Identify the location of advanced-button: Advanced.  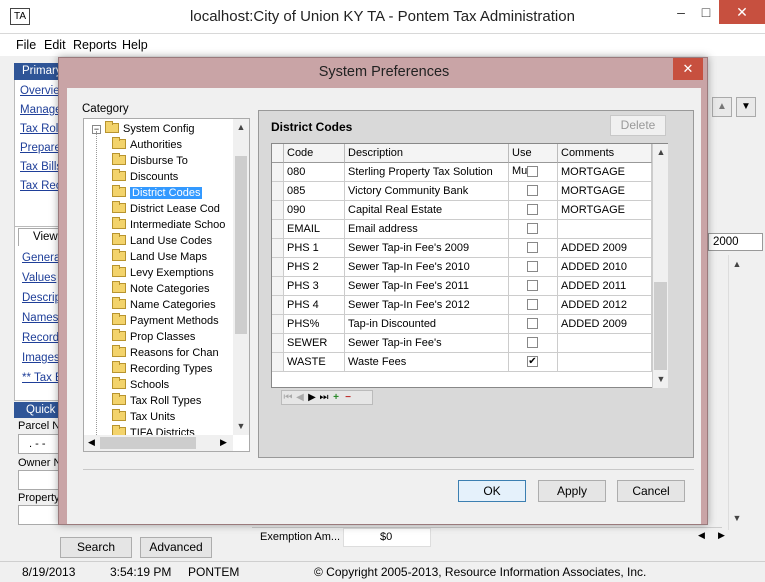
(176, 547).